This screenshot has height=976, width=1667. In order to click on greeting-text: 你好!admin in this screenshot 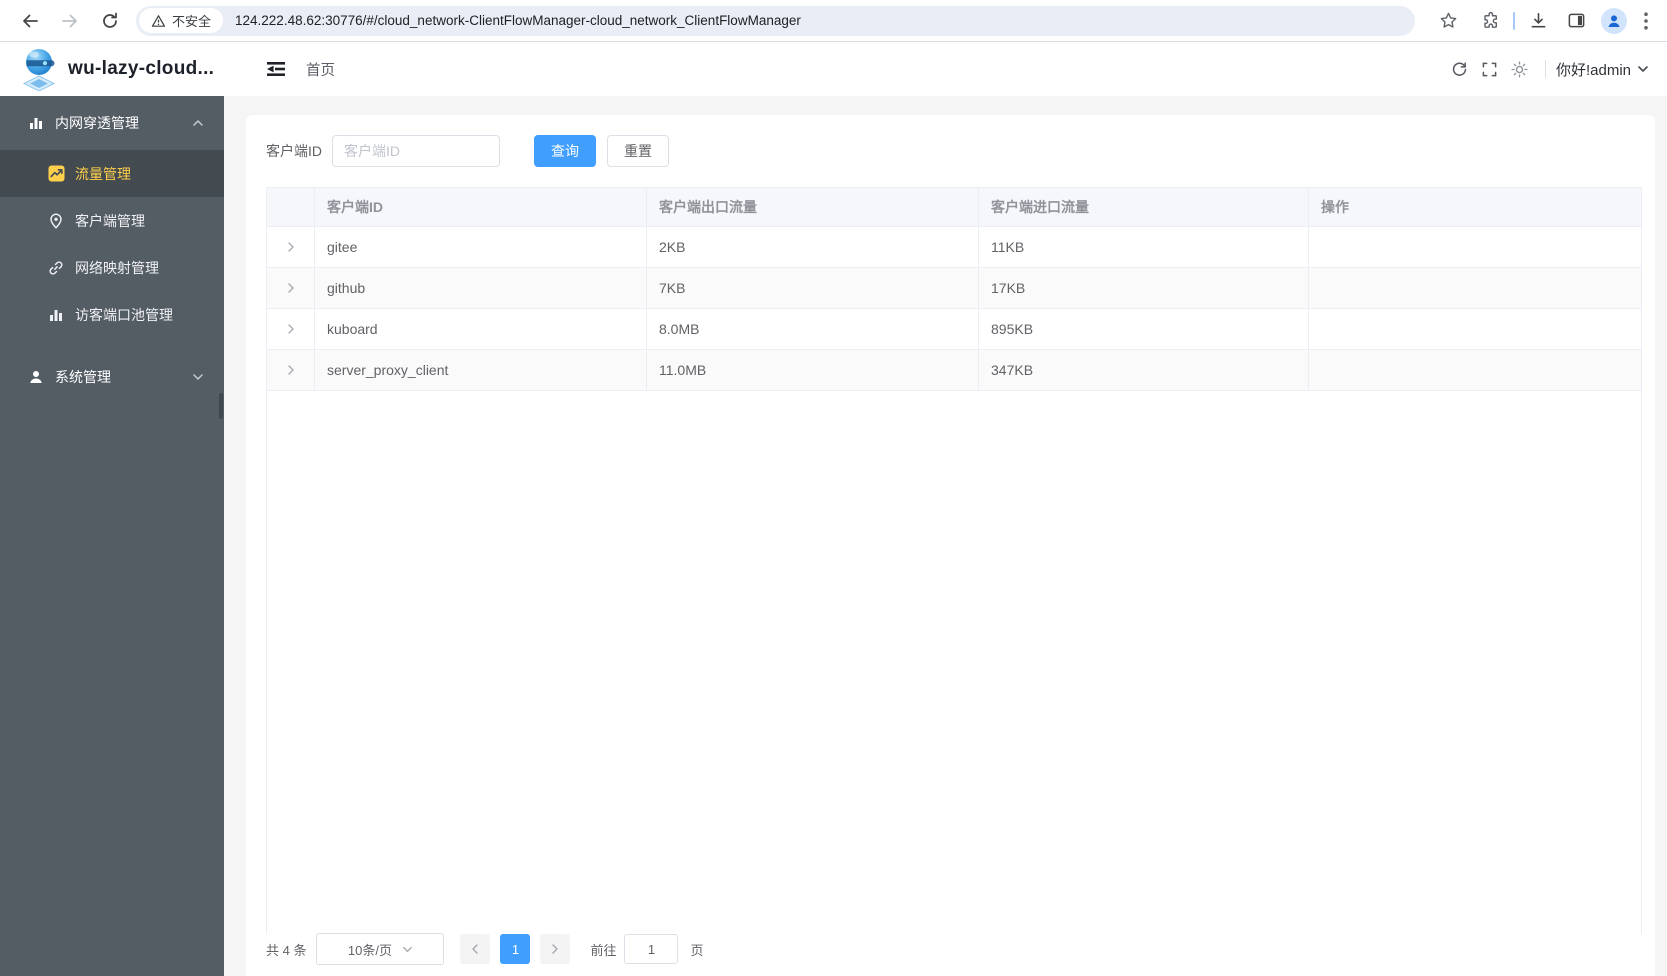, I will do `click(1593, 70)`.